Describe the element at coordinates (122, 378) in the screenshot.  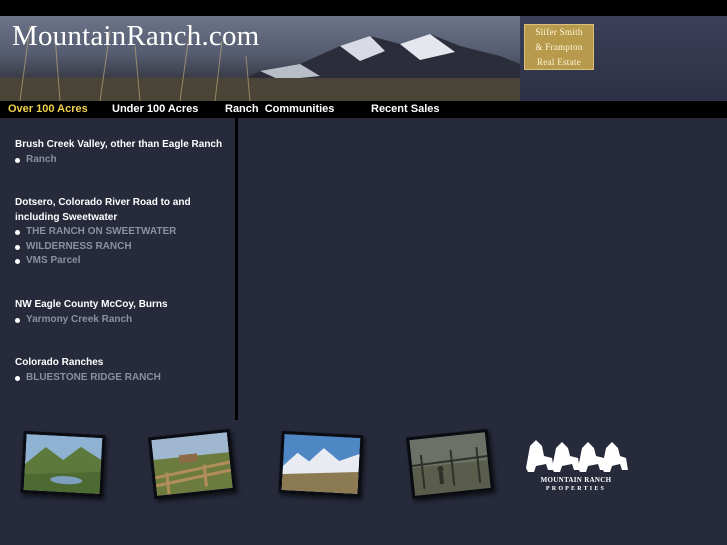
I see `listing-link: BLUESTONE RIDGE RANCH` at that location.